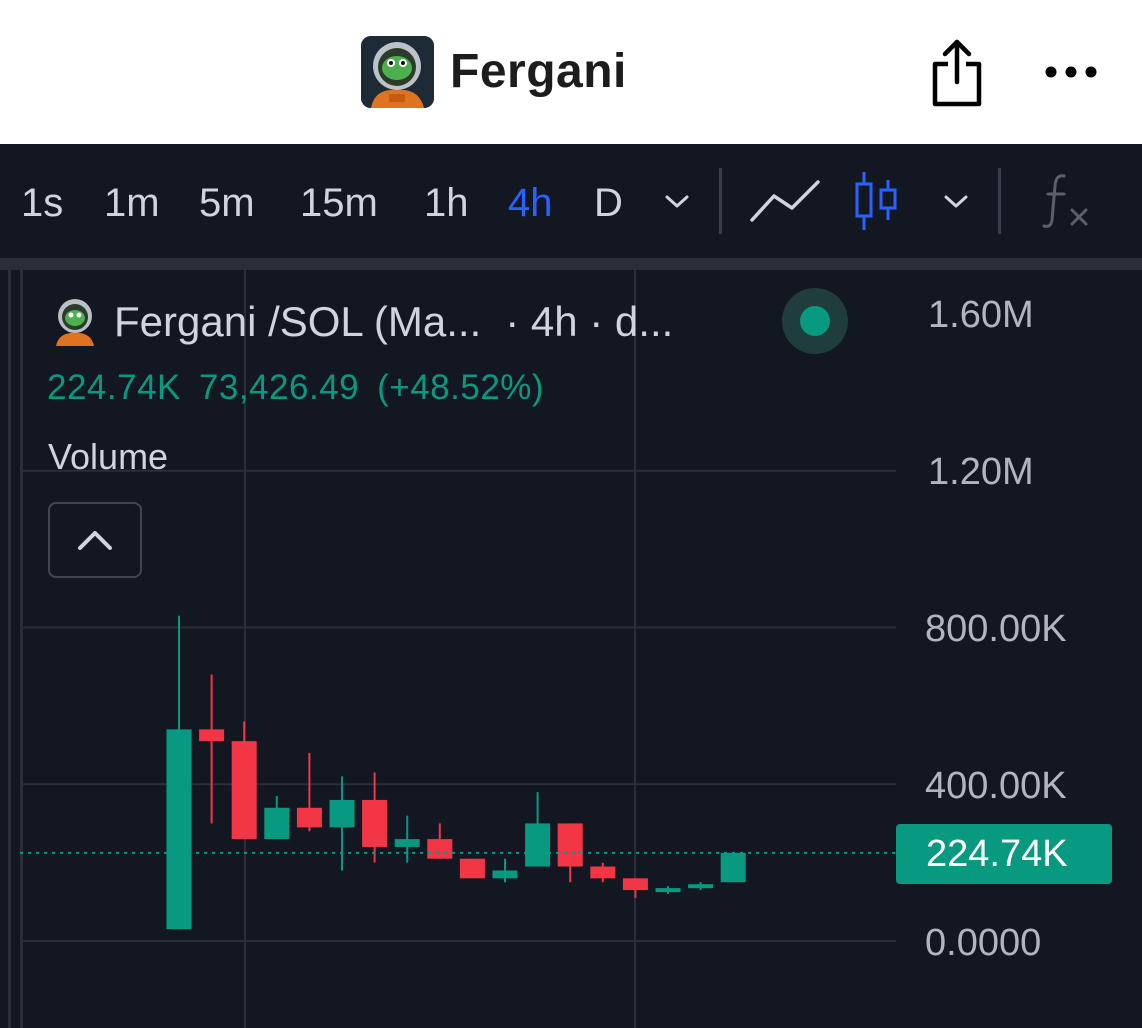  I want to click on y-tick-label: 800.00K, so click(996, 629).